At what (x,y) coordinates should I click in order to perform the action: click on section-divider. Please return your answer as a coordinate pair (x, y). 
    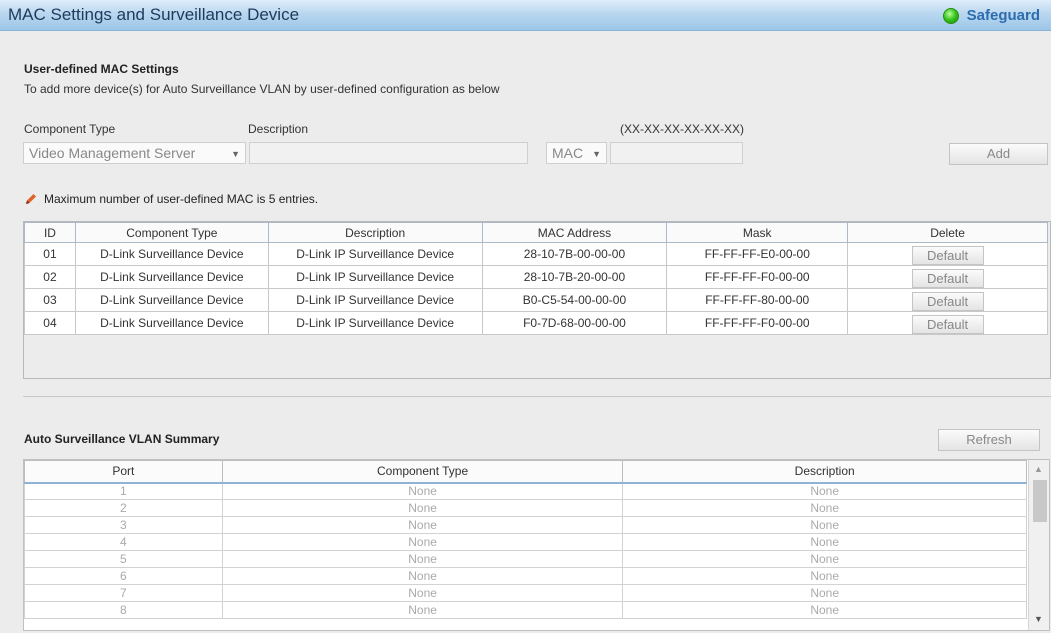
    Looking at the image, I should click on (537, 396).